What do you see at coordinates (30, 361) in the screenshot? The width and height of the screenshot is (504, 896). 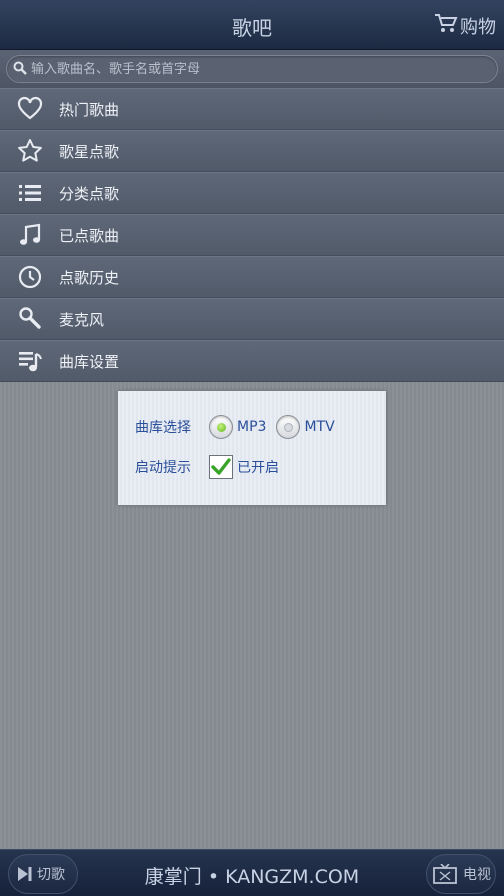 I see `playlist-settings-icon` at bounding box center [30, 361].